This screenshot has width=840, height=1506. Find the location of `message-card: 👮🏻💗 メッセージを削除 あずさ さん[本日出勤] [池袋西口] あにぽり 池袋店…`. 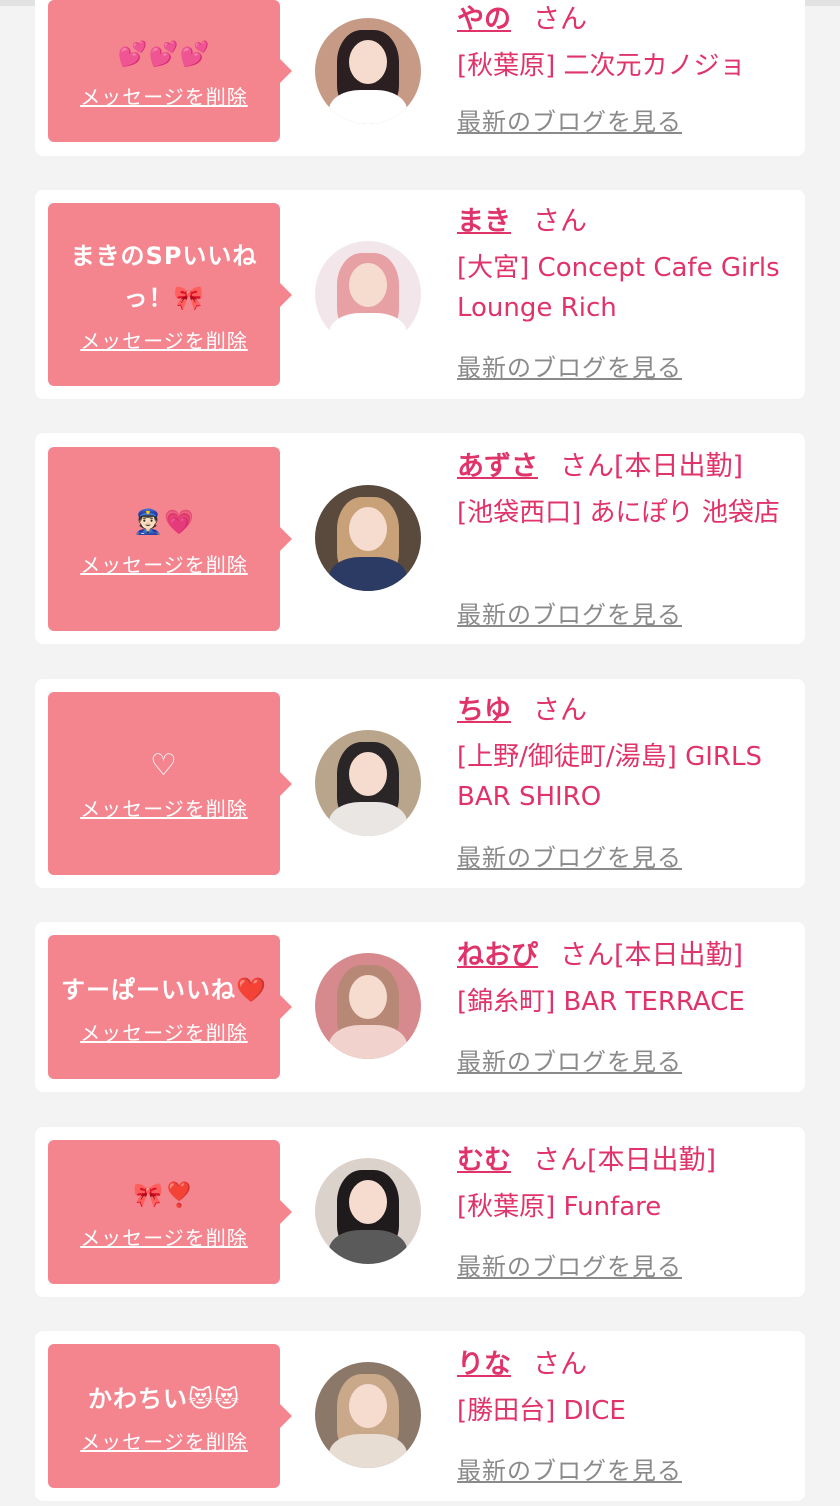

message-card: 👮🏻💗 メッセージを削除 あずさ さん[本日出勤] [池袋西口] あにぽり 池袋店… is located at coordinates (420, 538).